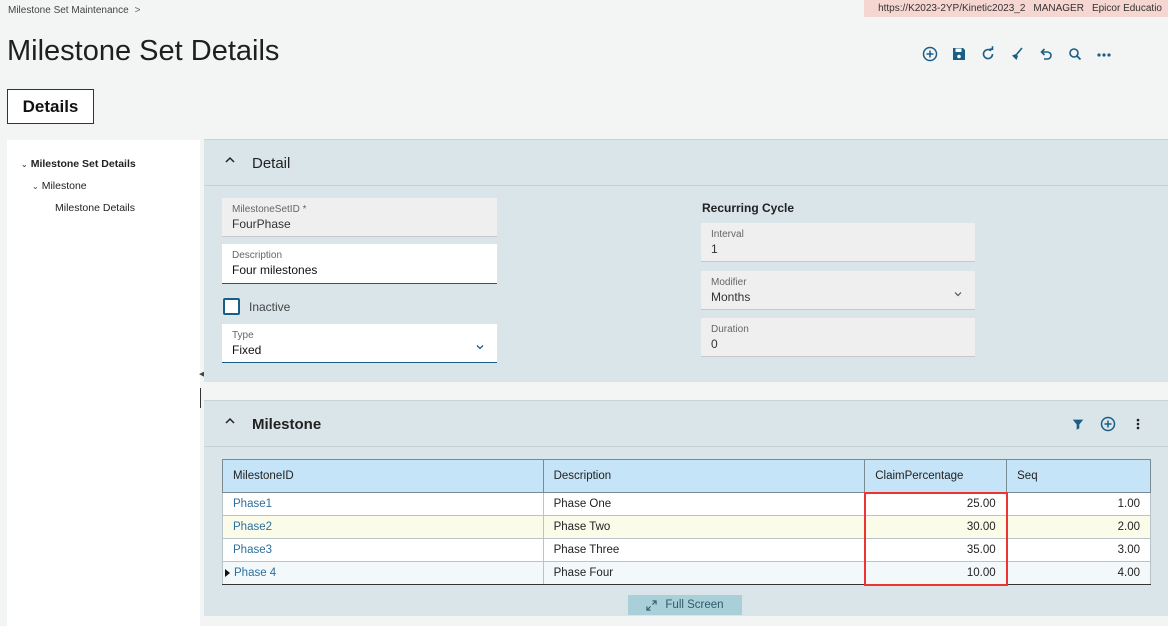  What do you see at coordinates (50, 106) in the screenshot?
I see `tab-details: Details` at bounding box center [50, 106].